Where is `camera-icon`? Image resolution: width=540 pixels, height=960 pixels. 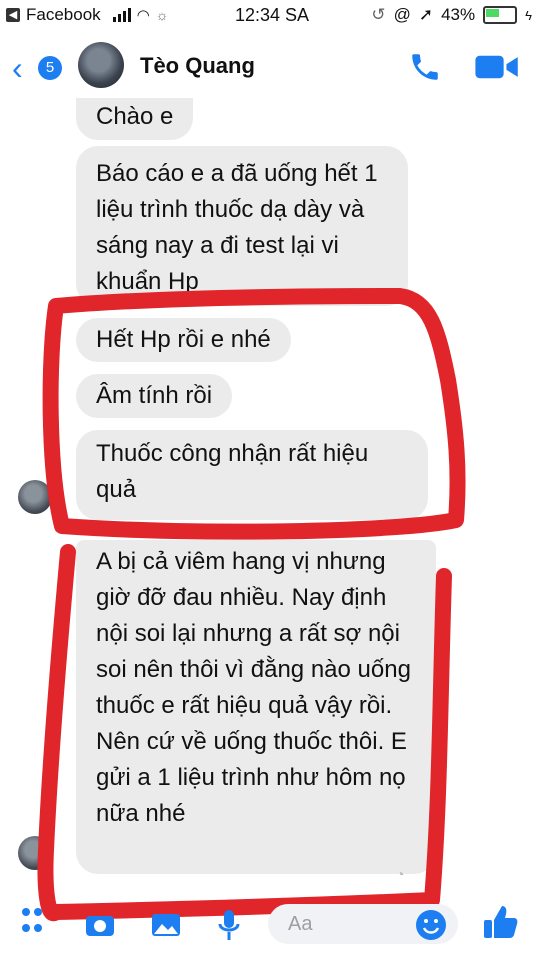 camera-icon is located at coordinates (100, 925).